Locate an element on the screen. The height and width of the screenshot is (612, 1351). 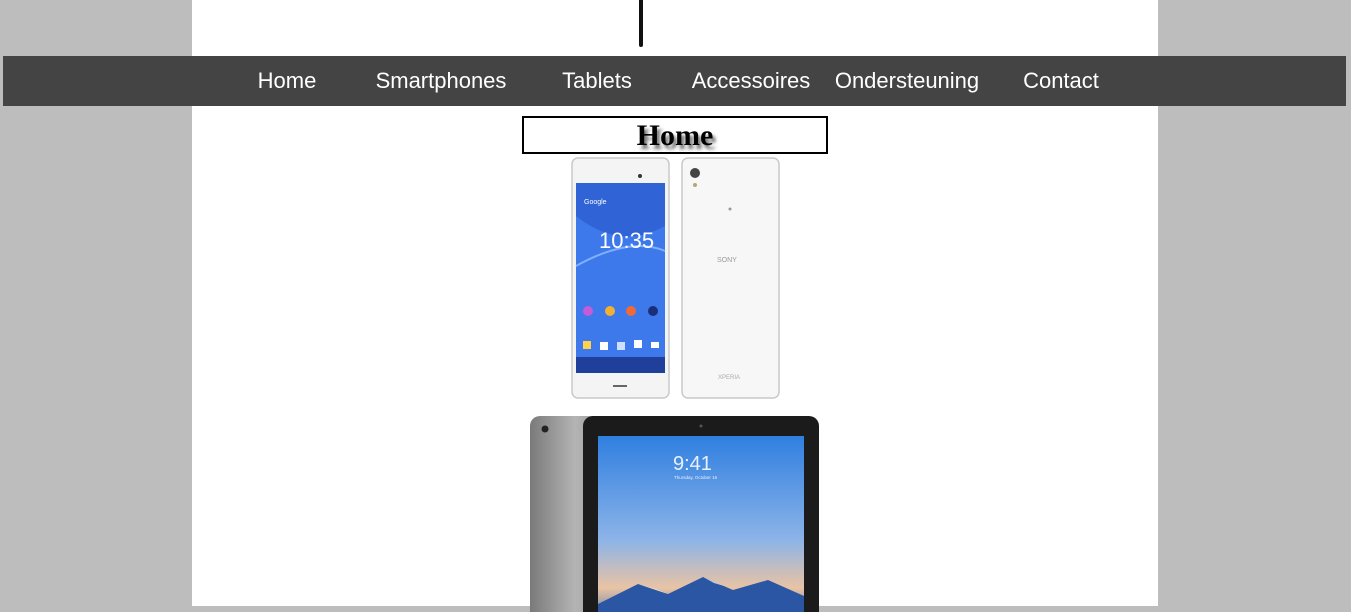
smartphone-product-image: Google 10:35 SONY XPERIA is located at coordinates (675, 278).